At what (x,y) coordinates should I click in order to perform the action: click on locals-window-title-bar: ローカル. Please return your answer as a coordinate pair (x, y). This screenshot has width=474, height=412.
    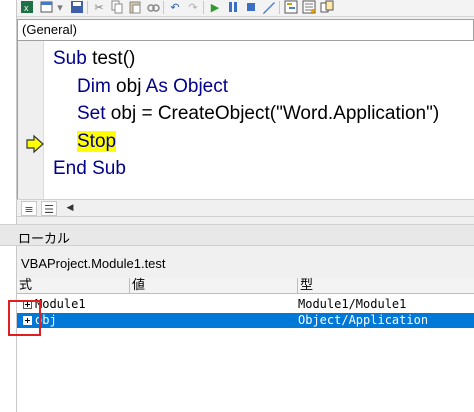
    Looking at the image, I should click on (237, 235).